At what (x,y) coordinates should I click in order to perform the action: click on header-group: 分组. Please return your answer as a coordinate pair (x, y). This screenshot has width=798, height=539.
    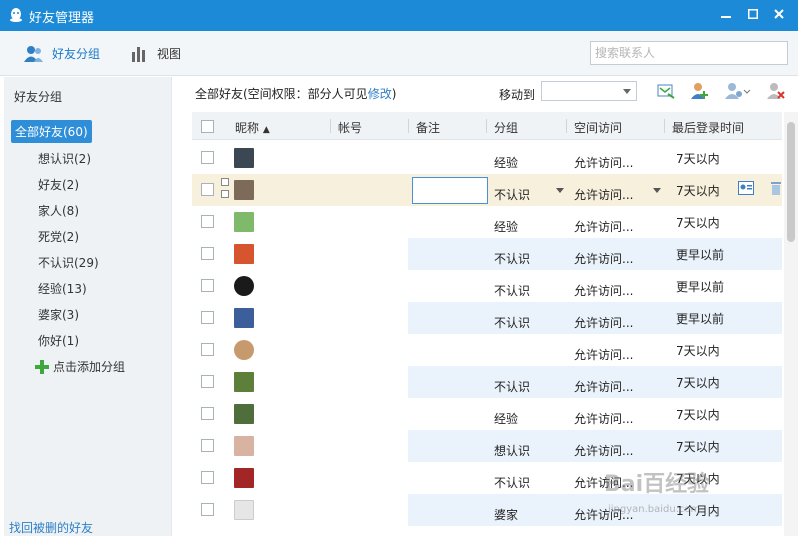
    Looking at the image, I should click on (506, 127).